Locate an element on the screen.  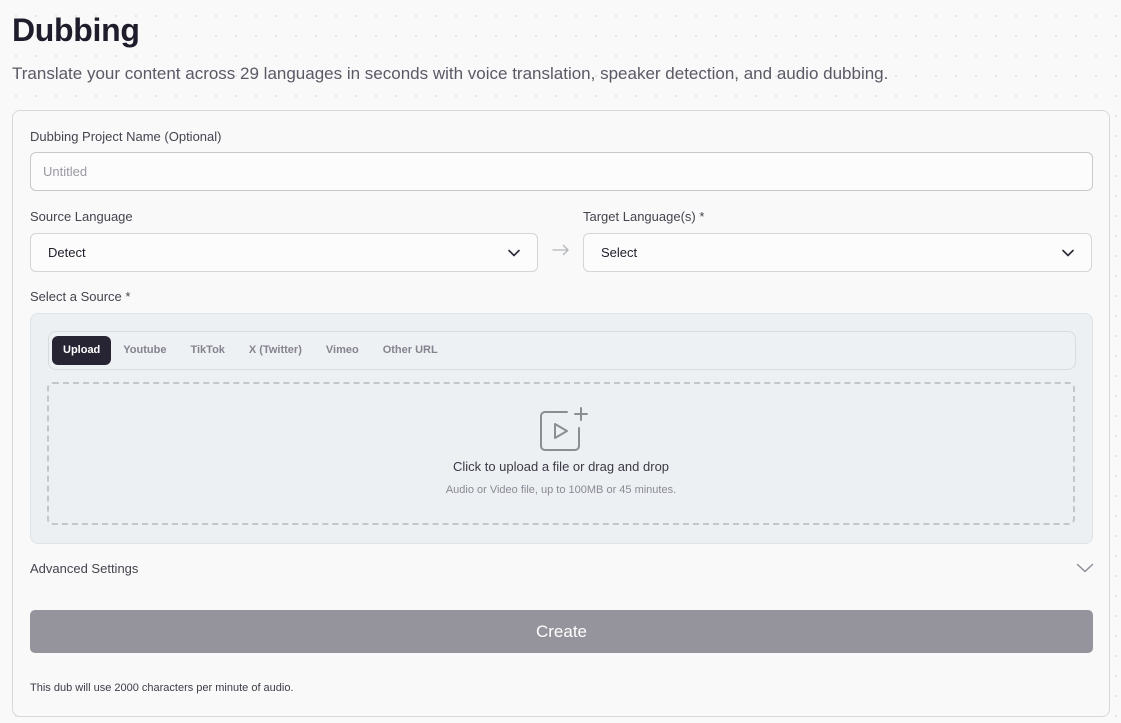
tab-vimeo: Vimeo is located at coordinates (342, 350).